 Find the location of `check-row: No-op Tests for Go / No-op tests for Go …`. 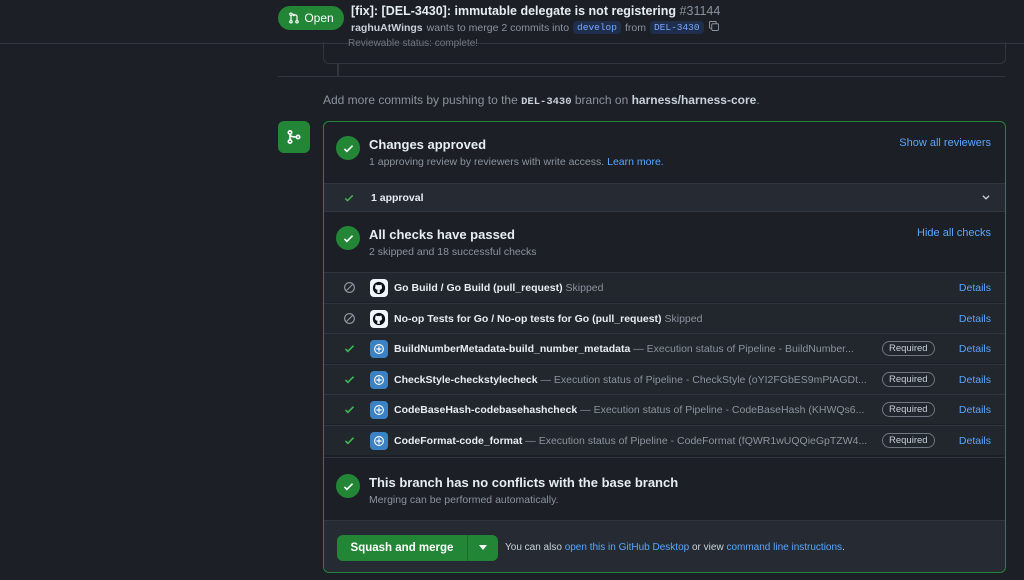

check-row: No-op Tests for Go / No-op tests for Go … is located at coordinates (664, 317).